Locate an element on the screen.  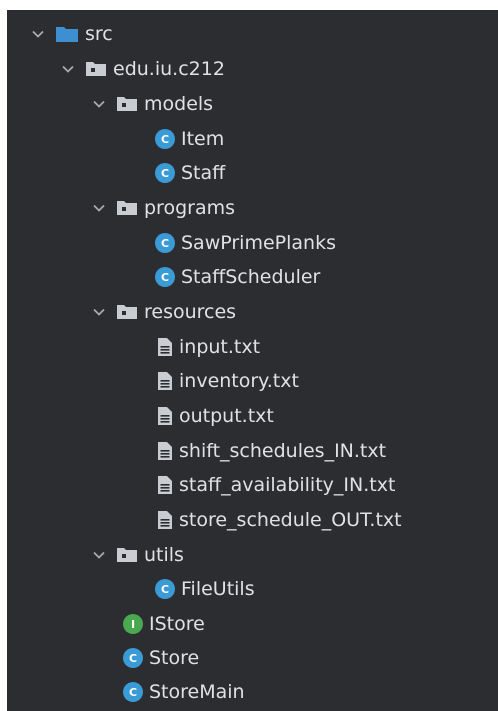
tree-node-staffscheduler: C StaffScheduler is located at coordinates (252, 277).